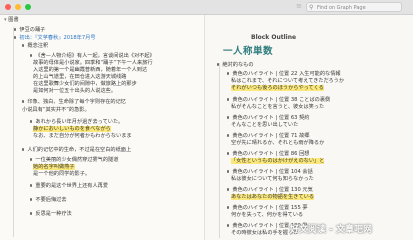 The image size is (413, 240). I want to click on outline-item: 「女性というものはかけがえのない」と, so click(278, 161).